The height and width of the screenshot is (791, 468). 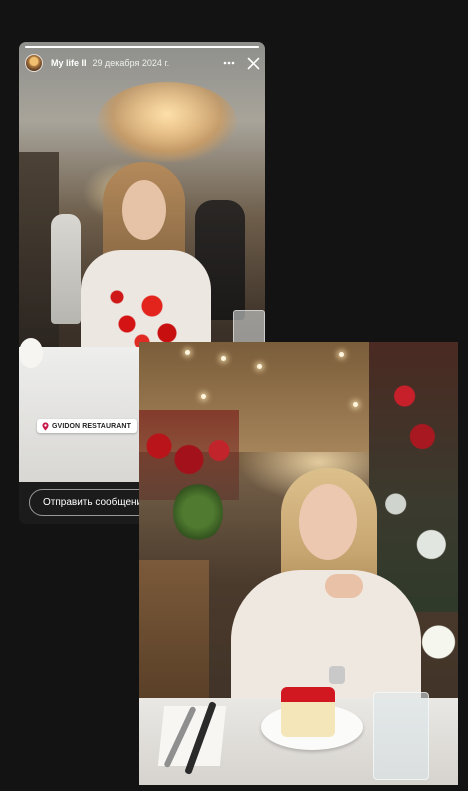 What do you see at coordinates (45, 426) in the screenshot?
I see `location-pin-icon` at bounding box center [45, 426].